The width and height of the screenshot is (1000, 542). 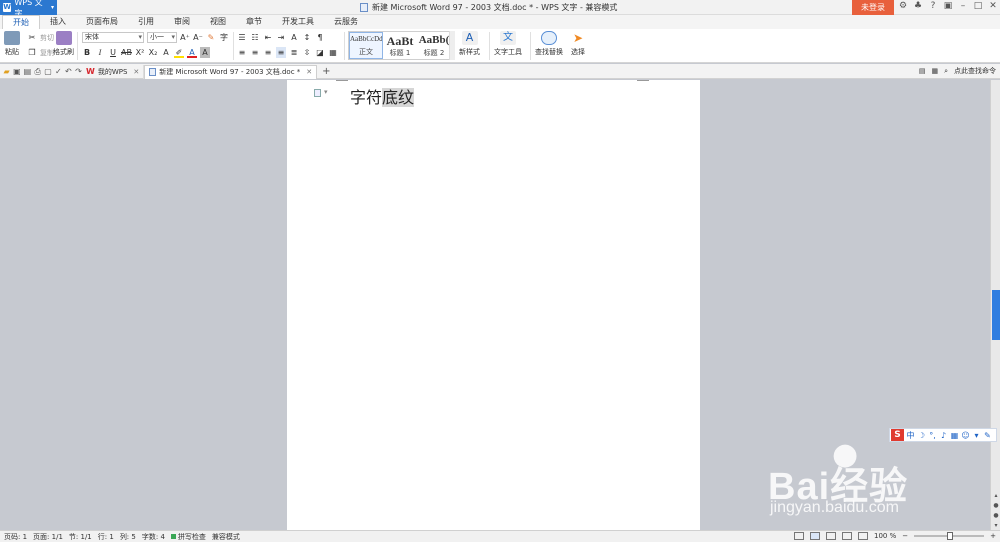 What do you see at coordinates (80, 537) in the screenshot?
I see `status-section: 节: 1/1` at bounding box center [80, 537].